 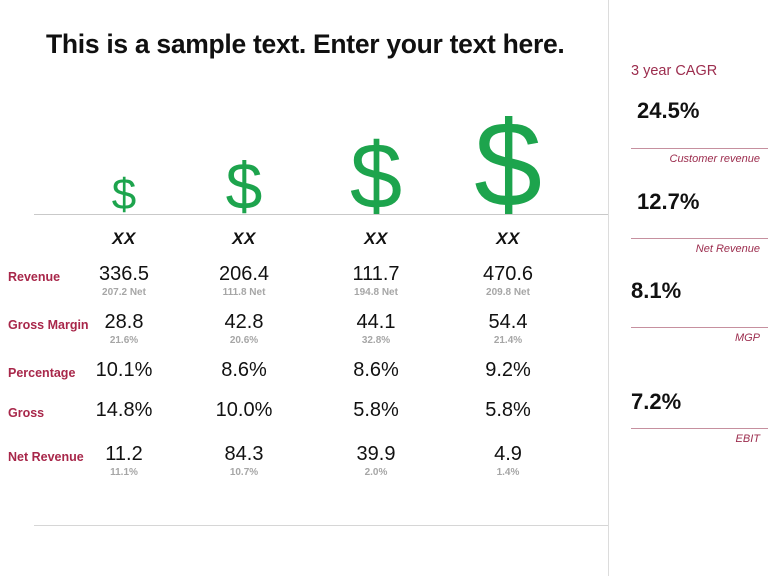 I want to click on column-header-3: XX, so click(x=376, y=238).